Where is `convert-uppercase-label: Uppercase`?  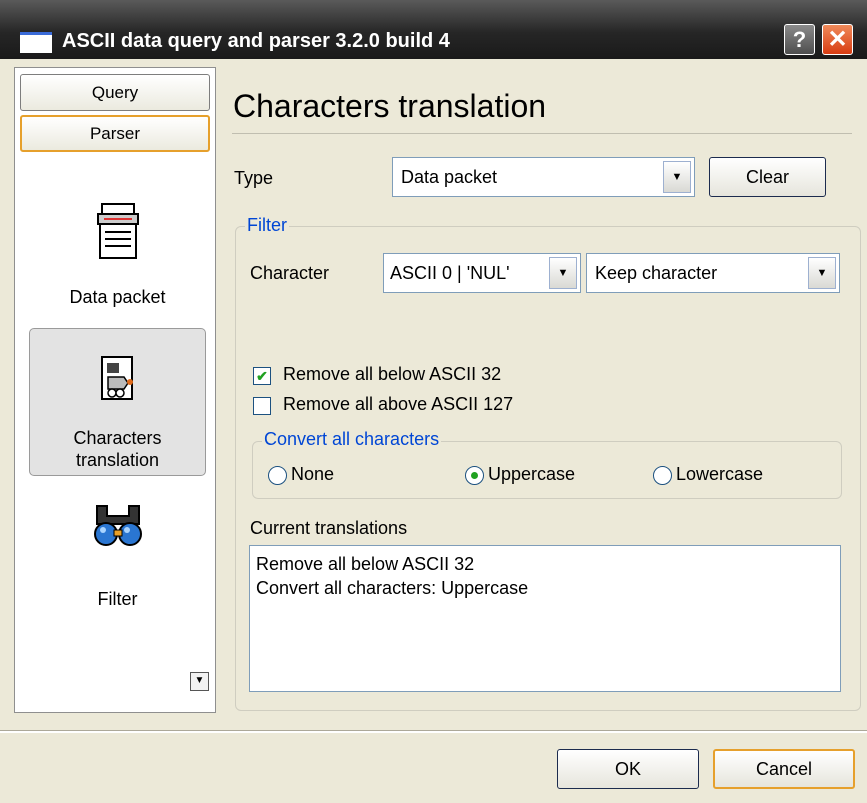
convert-uppercase-label: Uppercase is located at coordinates (531, 474).